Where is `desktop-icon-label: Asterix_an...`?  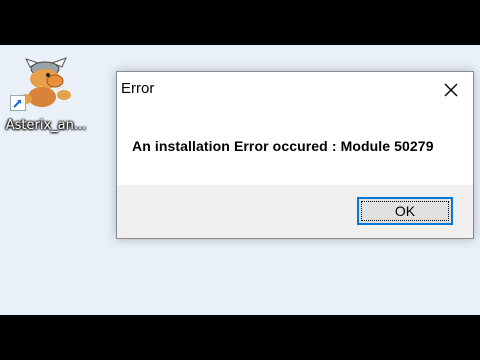
desktop-icon-label: Asterix_an... is located at coordinates (46, 125).